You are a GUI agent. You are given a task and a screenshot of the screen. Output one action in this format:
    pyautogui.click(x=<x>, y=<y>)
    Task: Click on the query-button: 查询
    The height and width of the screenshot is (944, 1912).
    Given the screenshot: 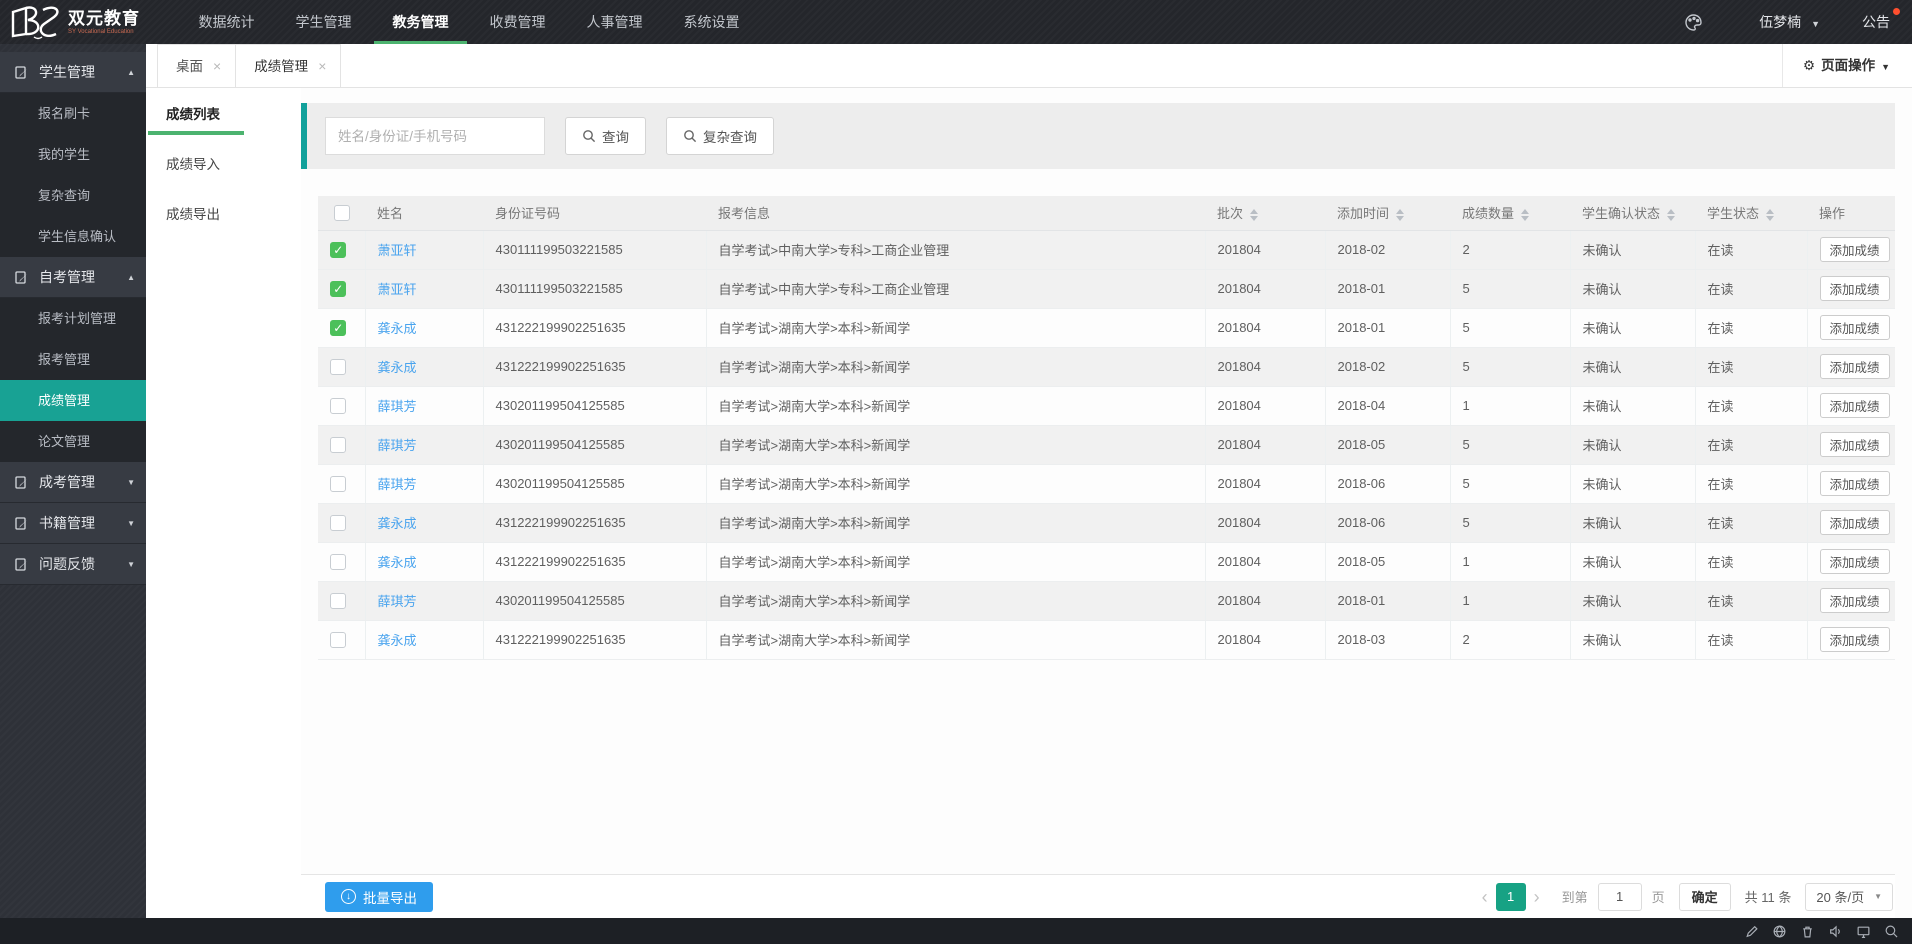 What is the action you would take?
    pyautogui.click(x=605, y=136)
    